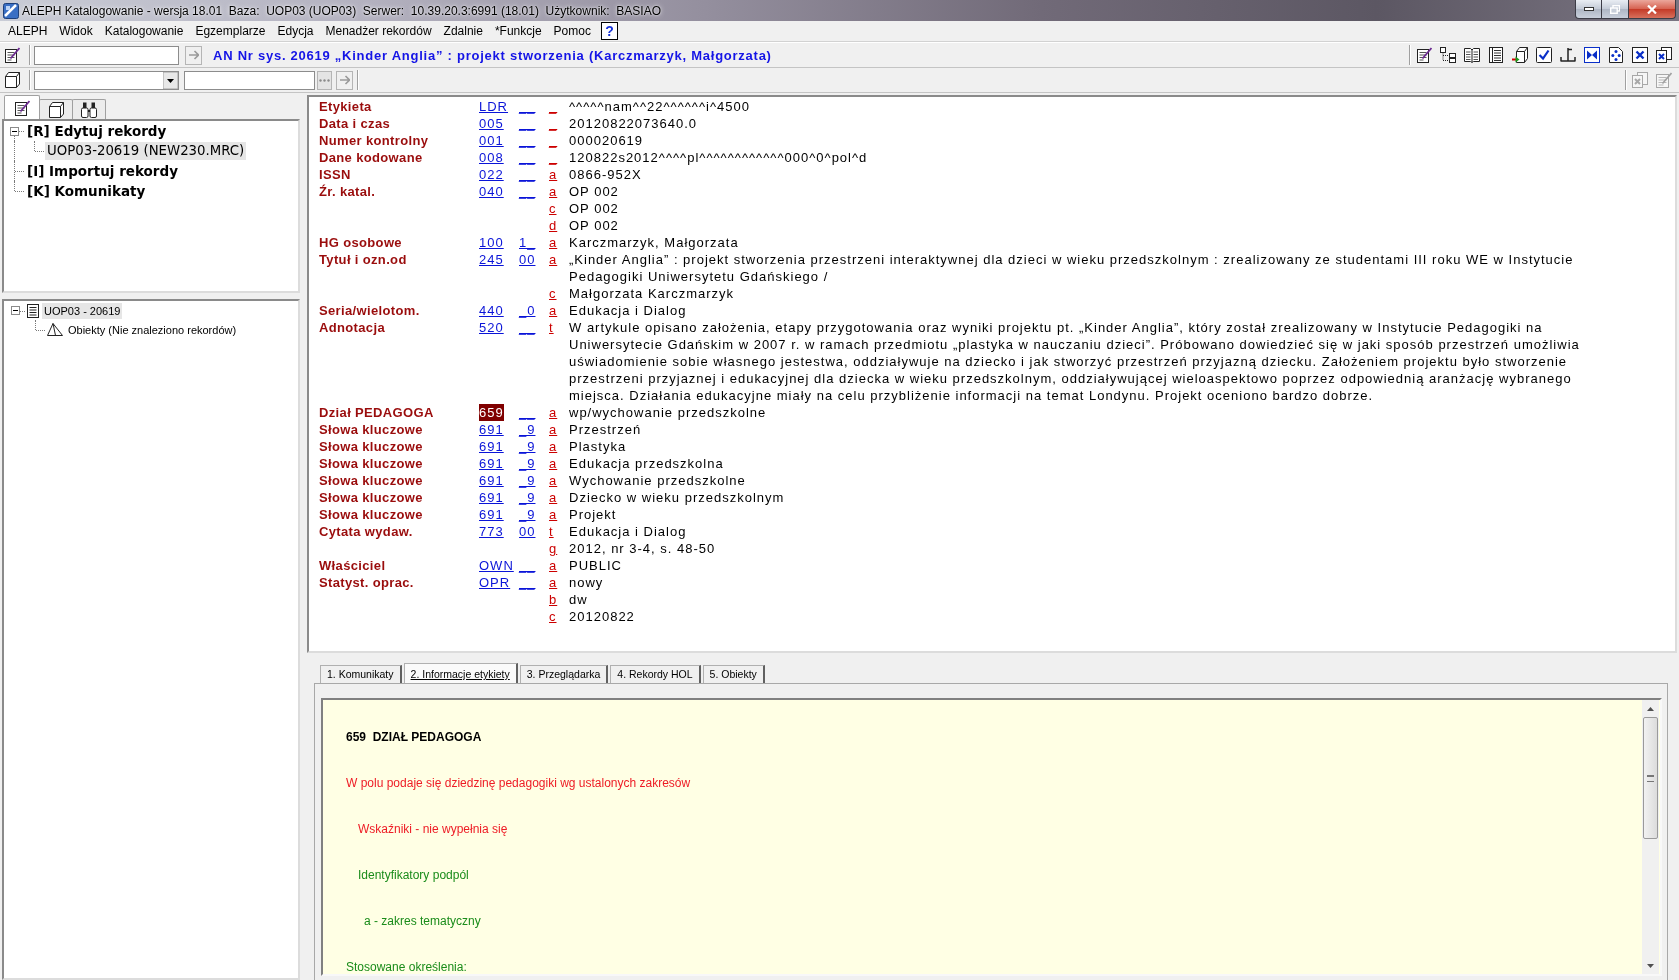 This screenshot has width=1679, height=980. What do you see at coordinates (493, 106) in the screenshot?
I see `tag-link: LDR` at bounding box center [493, 106].